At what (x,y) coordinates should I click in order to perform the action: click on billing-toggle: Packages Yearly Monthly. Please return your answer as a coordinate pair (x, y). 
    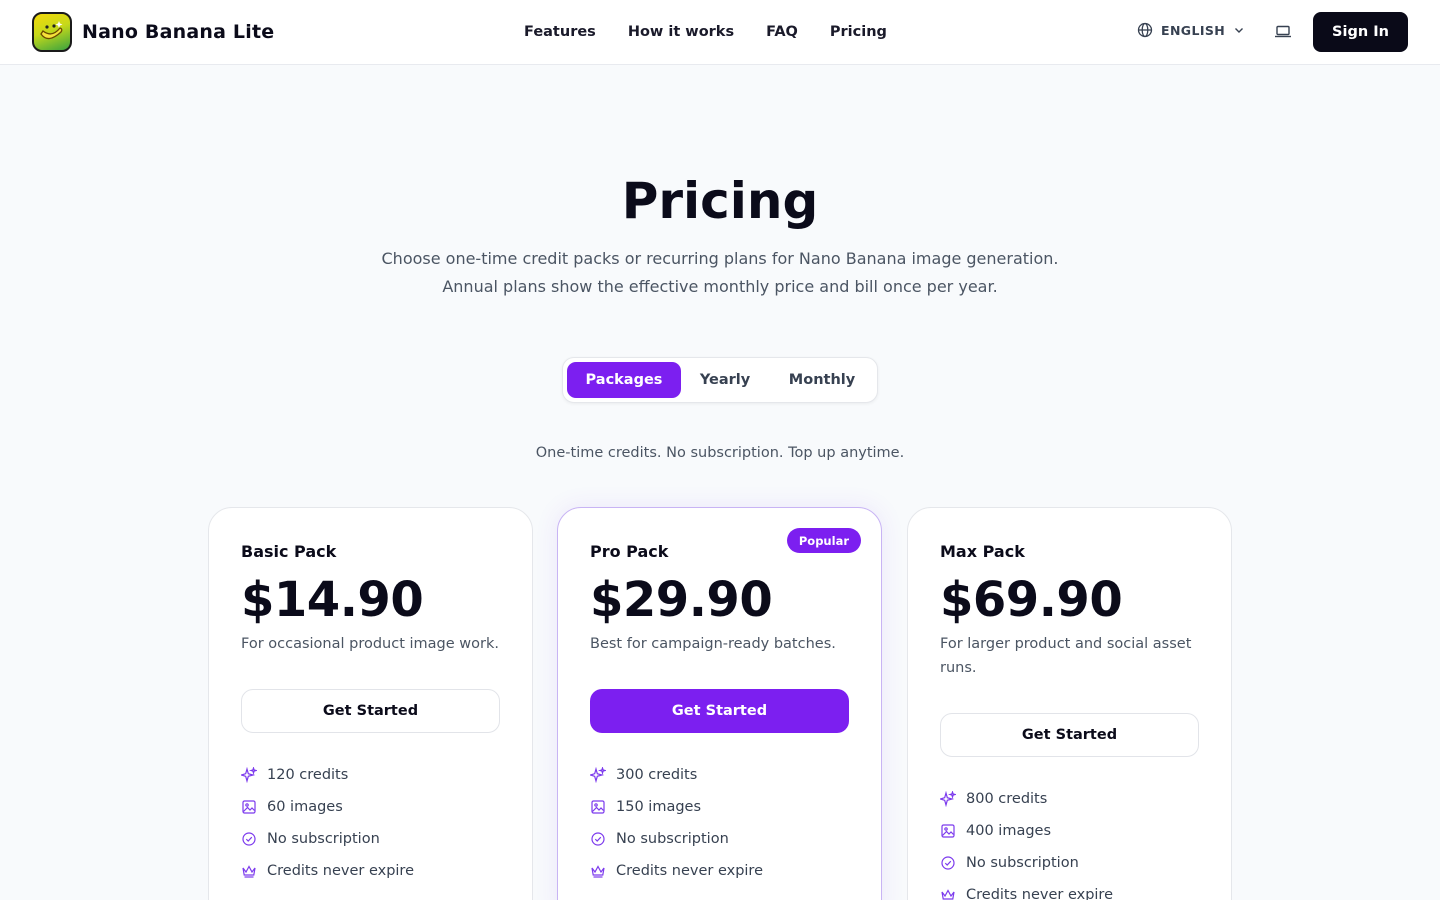
    Looking at the image, I should click on (720, 380).